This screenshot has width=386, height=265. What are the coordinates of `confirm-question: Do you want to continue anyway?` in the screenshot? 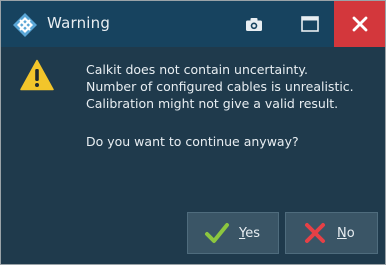 It's located at (192, 141).